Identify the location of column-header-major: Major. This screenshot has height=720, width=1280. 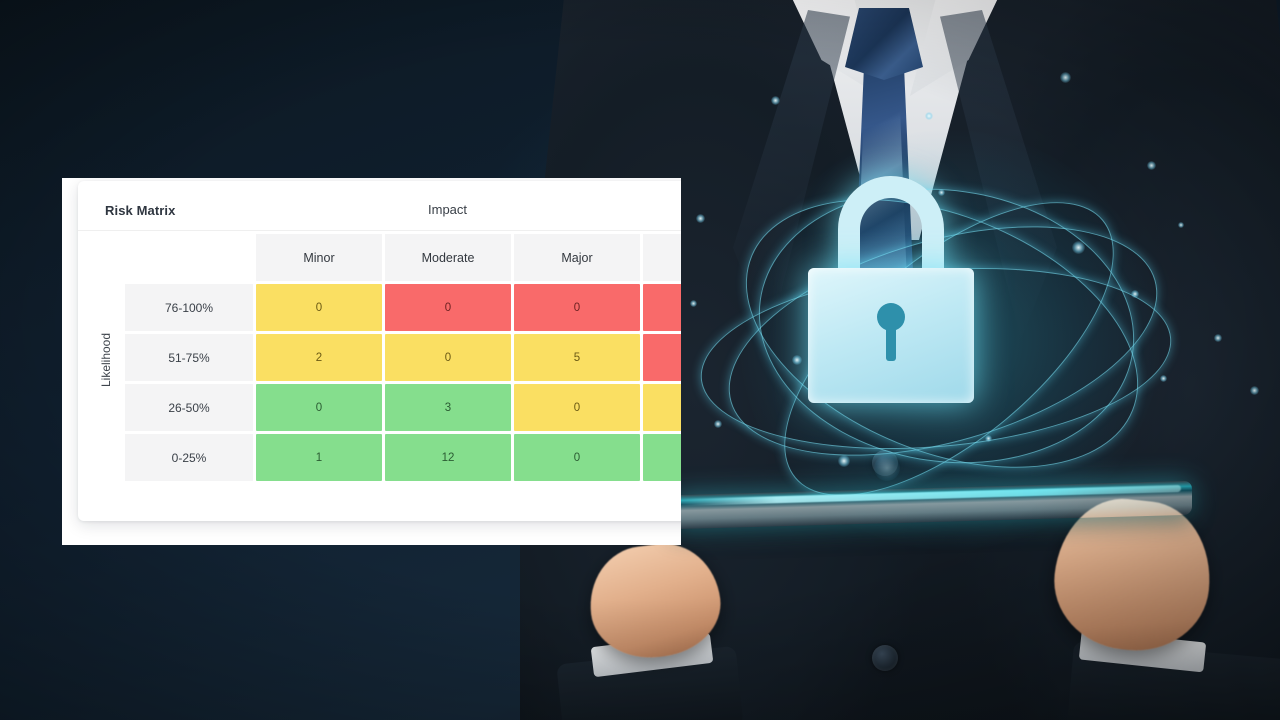
(577, 257).